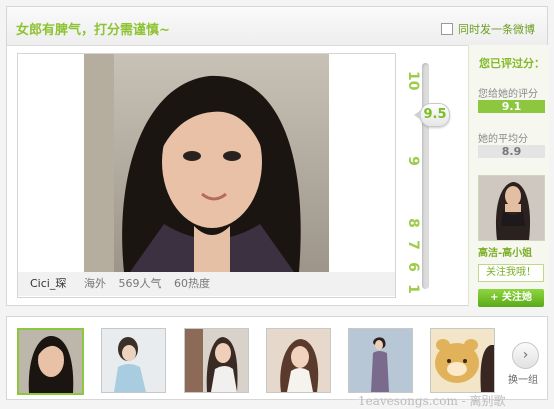 Image resolution: width=554 pixels, height=409 pixels. I want to click on featured-user-image, so click(511, 208).